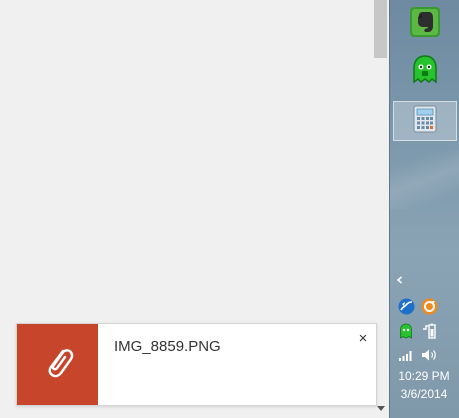 This screenshot has width=459, height=418. What do you see at coordinates (400, 280) in the screenshot?
I see `chevron-up-icon` at bounding box center [400, 280].